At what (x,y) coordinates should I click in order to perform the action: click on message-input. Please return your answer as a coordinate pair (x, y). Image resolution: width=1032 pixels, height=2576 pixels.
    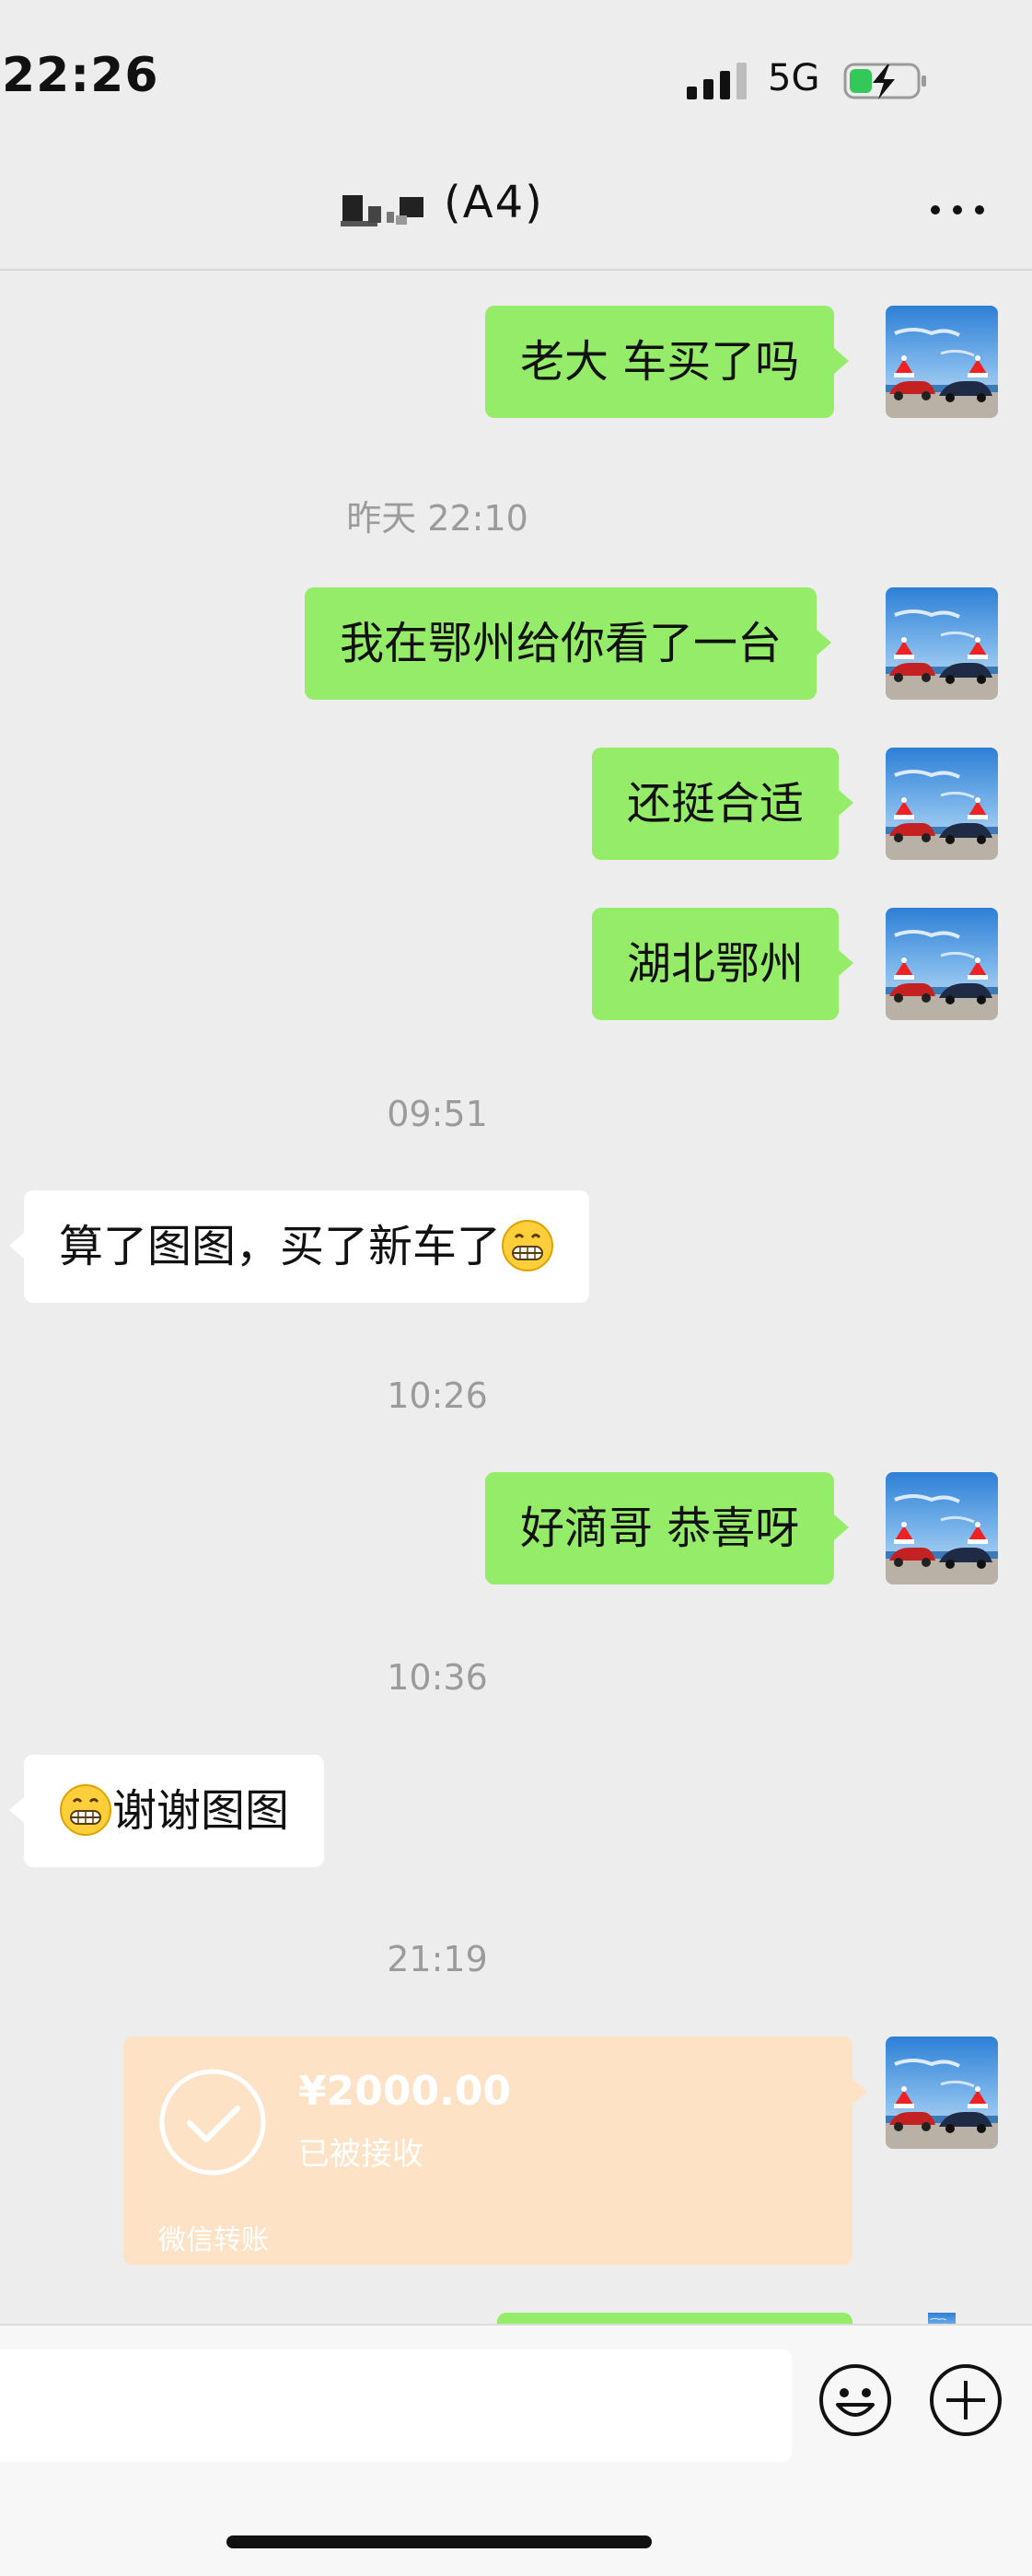
    Looking at the image, I should click on (396, 2406).